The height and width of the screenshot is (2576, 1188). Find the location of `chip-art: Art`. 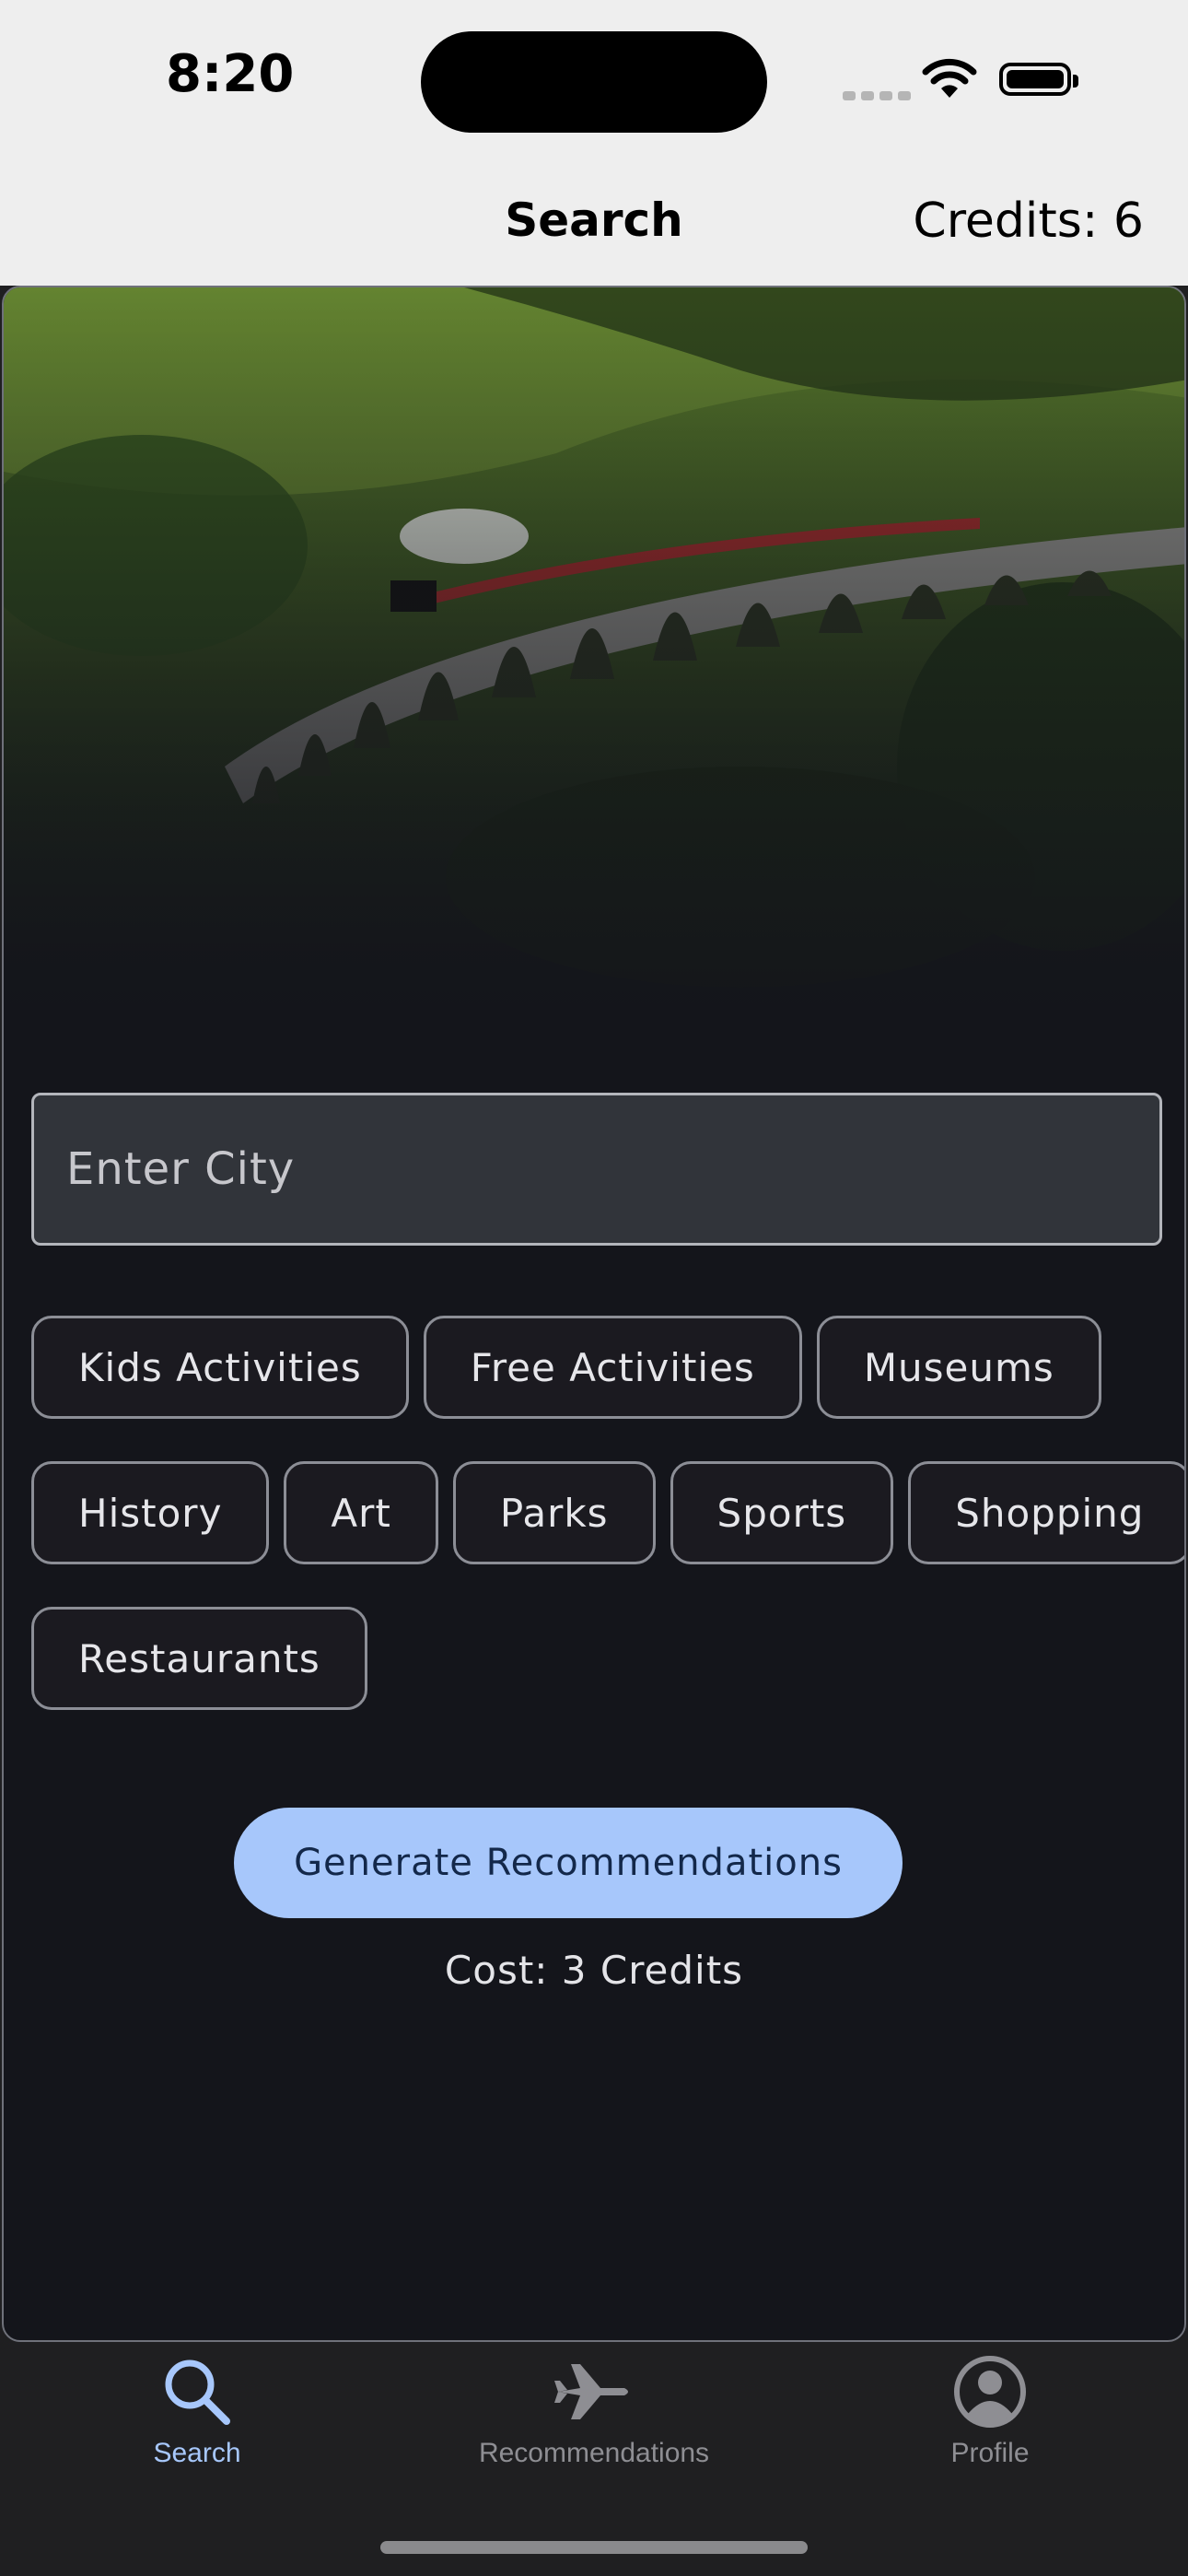

chip-art: Art is located at coordinates (361, 1512).